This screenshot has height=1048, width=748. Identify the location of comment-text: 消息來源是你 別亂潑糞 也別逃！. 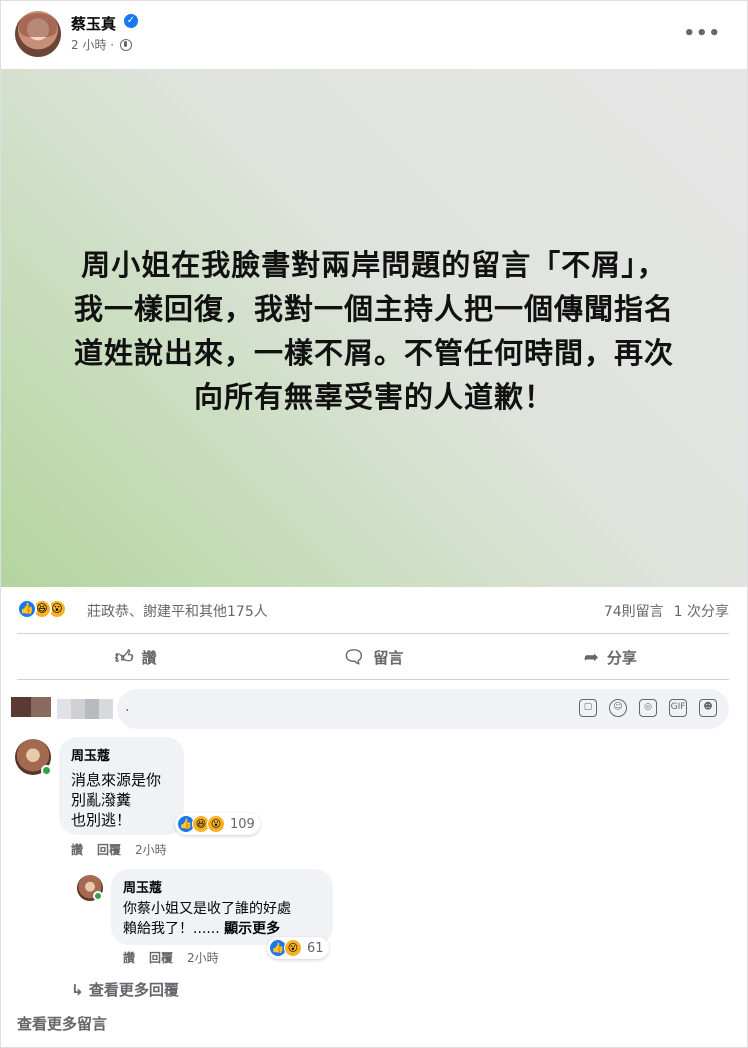
(116, 800).